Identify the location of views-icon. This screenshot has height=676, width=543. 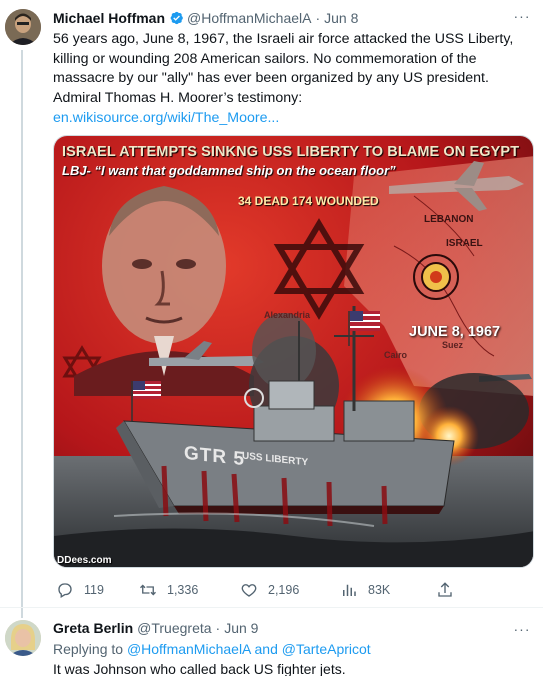
(349, 590).